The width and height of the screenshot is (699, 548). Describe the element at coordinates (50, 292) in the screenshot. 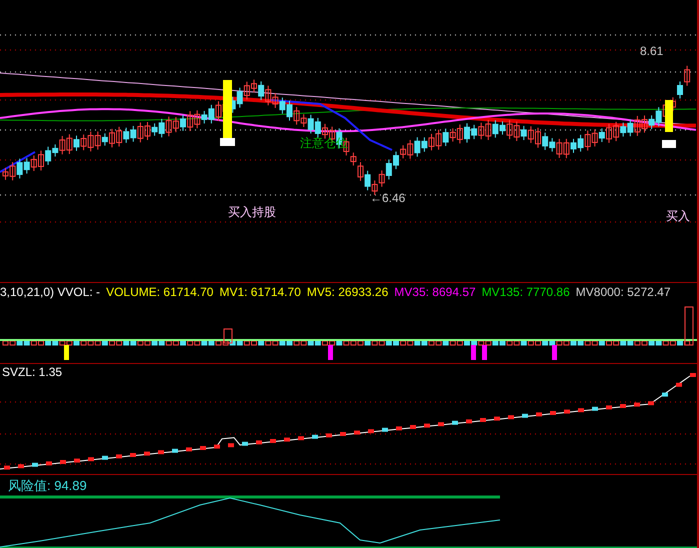

I see `indicator-title: 3,10,21,0) VVOL: -` at that location.